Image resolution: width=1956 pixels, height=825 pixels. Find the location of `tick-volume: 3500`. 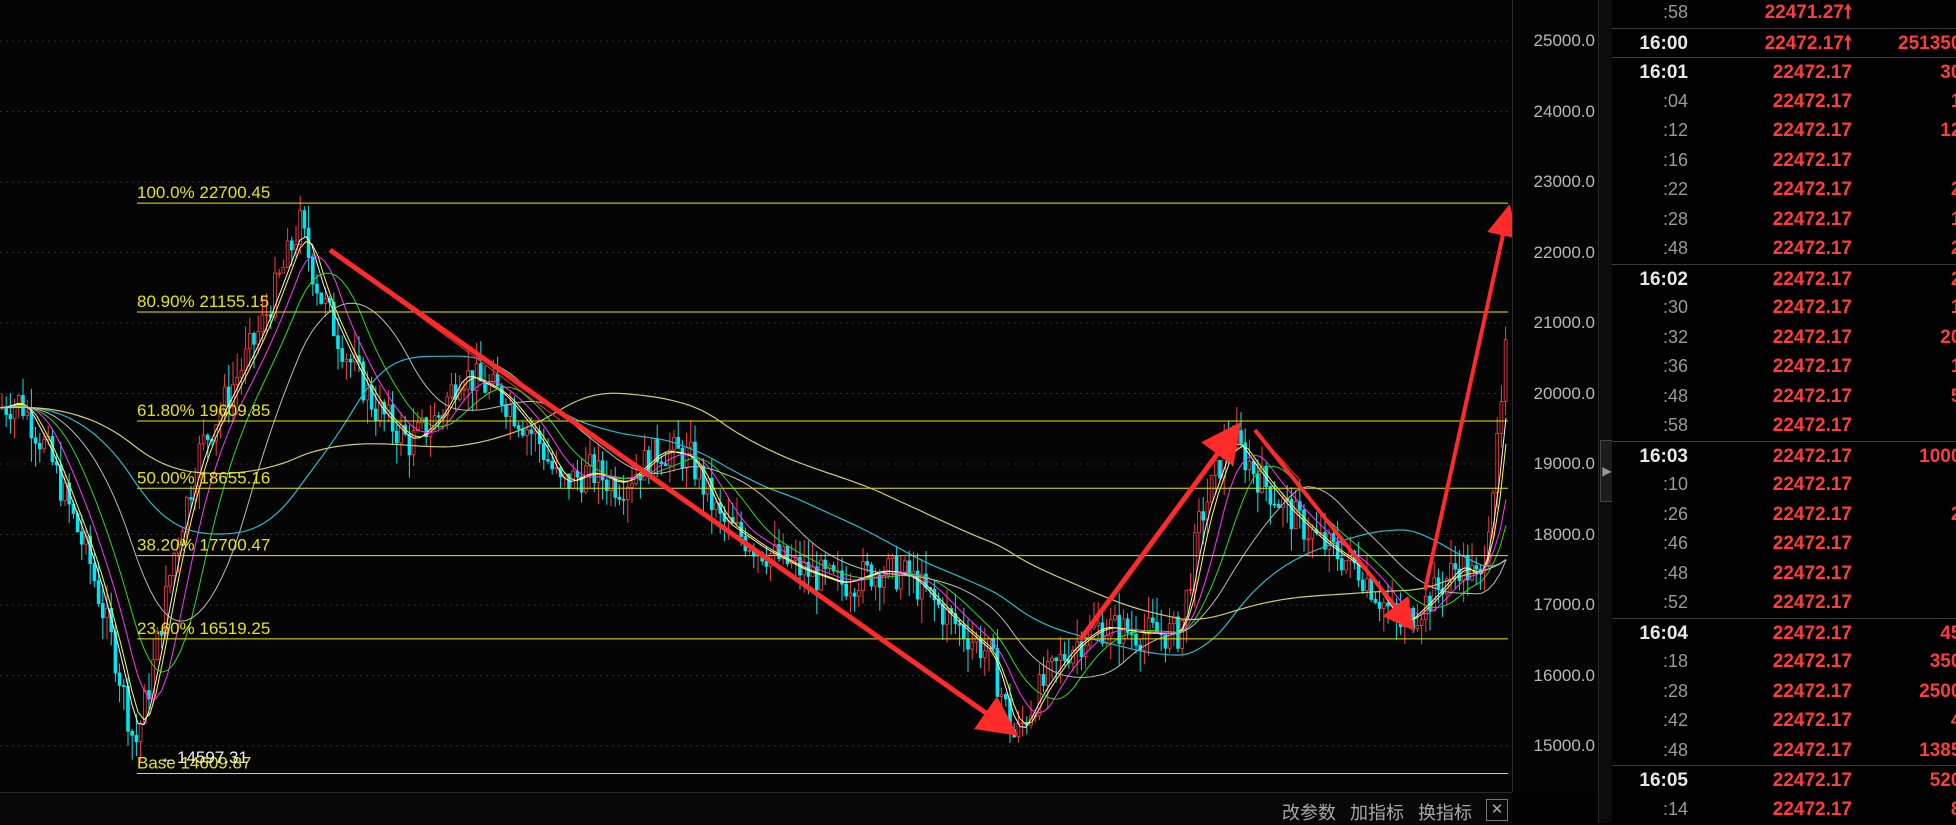

tick-volume: 3500 is located at coordinates (1942, 661).